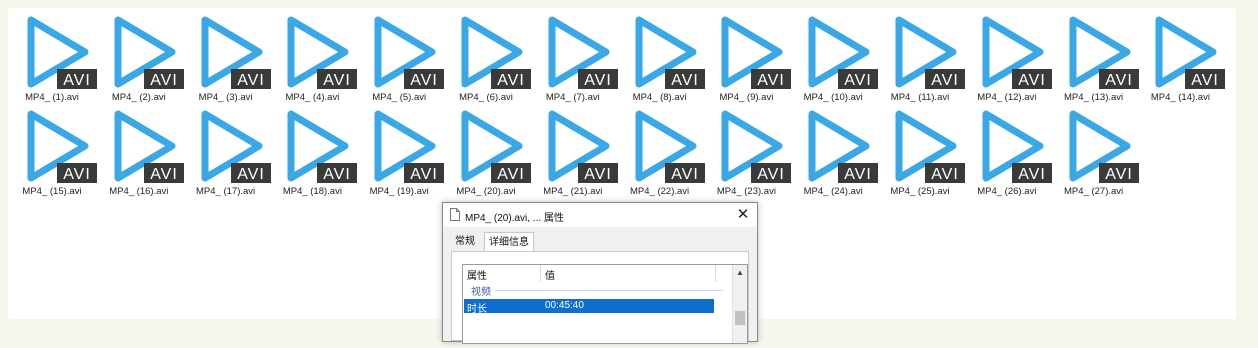 This screenshot has height=348, width=1258. Describe the element at coordinates (740, 318) in the screenshot. I see `scroll-thumb` at that location.